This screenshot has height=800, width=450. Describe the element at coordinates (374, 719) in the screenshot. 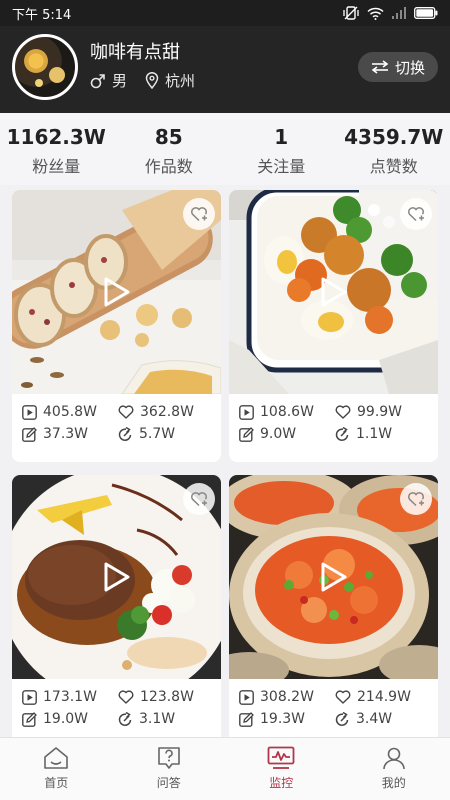

I see `share-count-value: 3.4W` at that location.